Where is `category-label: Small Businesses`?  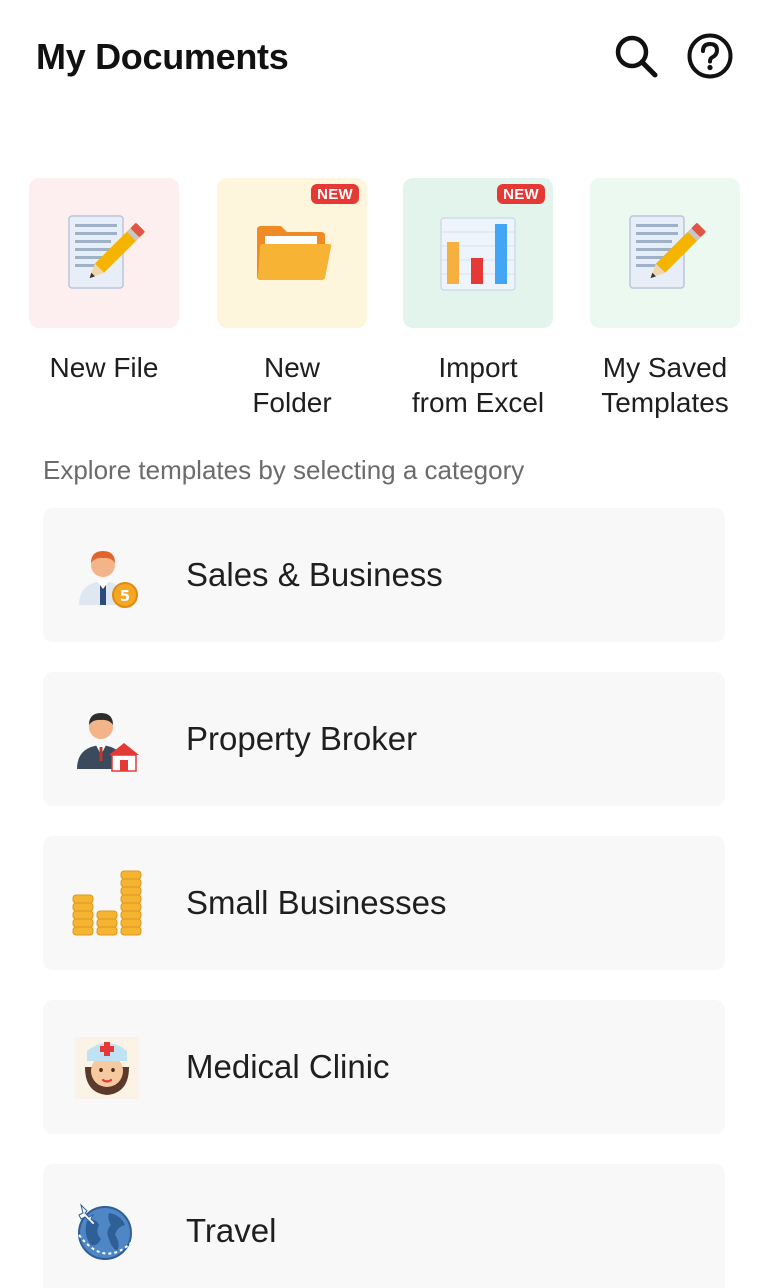 category-label: Small Businesses is located at coordinates (316, 902).